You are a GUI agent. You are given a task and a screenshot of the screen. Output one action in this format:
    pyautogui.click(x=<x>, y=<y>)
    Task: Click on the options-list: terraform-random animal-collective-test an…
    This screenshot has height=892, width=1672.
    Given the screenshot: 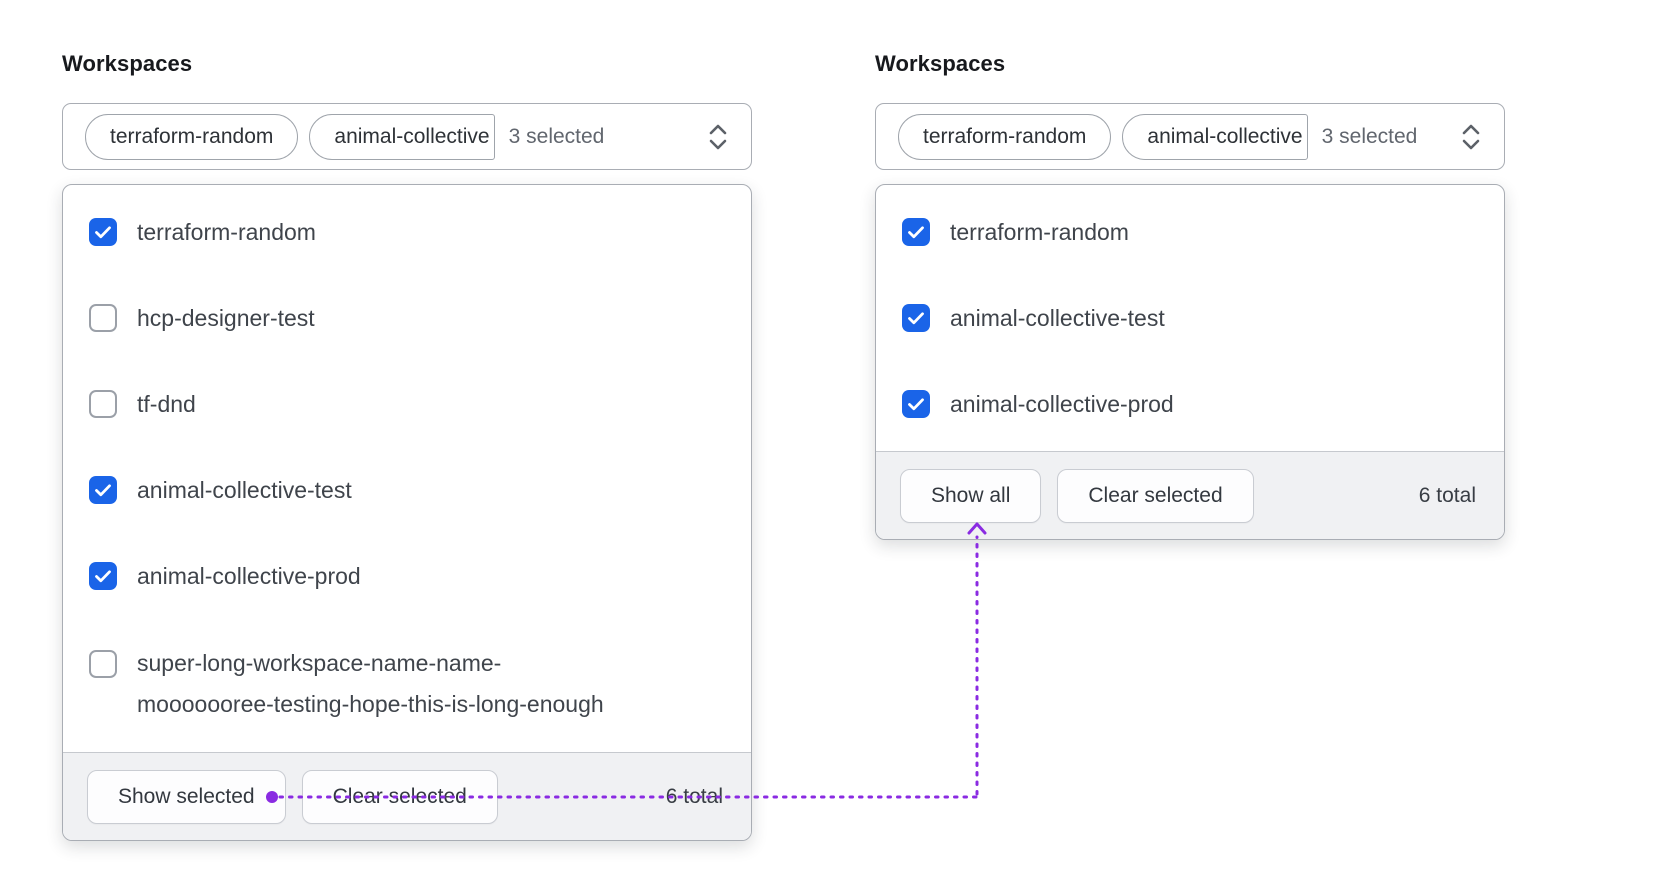 What is the action you would take?
    pyautogui.click(x=1190, y=320)
    